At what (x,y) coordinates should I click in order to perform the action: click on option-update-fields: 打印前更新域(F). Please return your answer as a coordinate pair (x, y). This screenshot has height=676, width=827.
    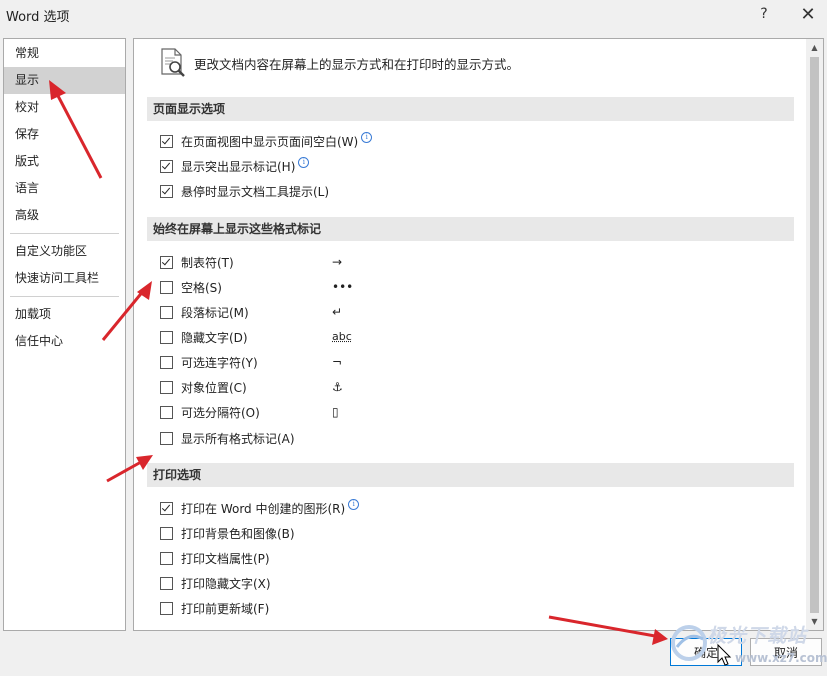
    Looking at the image, I should click on (214, 608).